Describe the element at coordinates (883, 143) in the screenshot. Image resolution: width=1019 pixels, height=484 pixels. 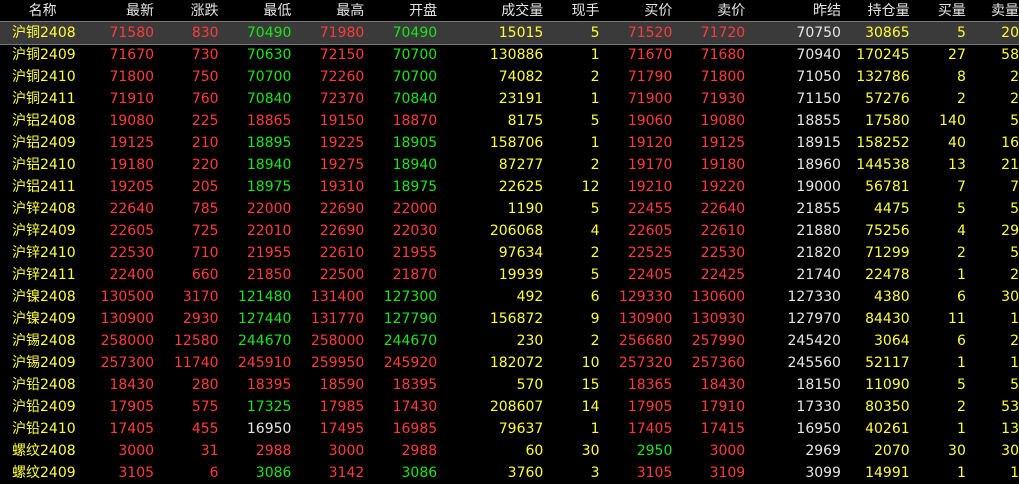
I see `cell-open-interest: 158252` at that location.